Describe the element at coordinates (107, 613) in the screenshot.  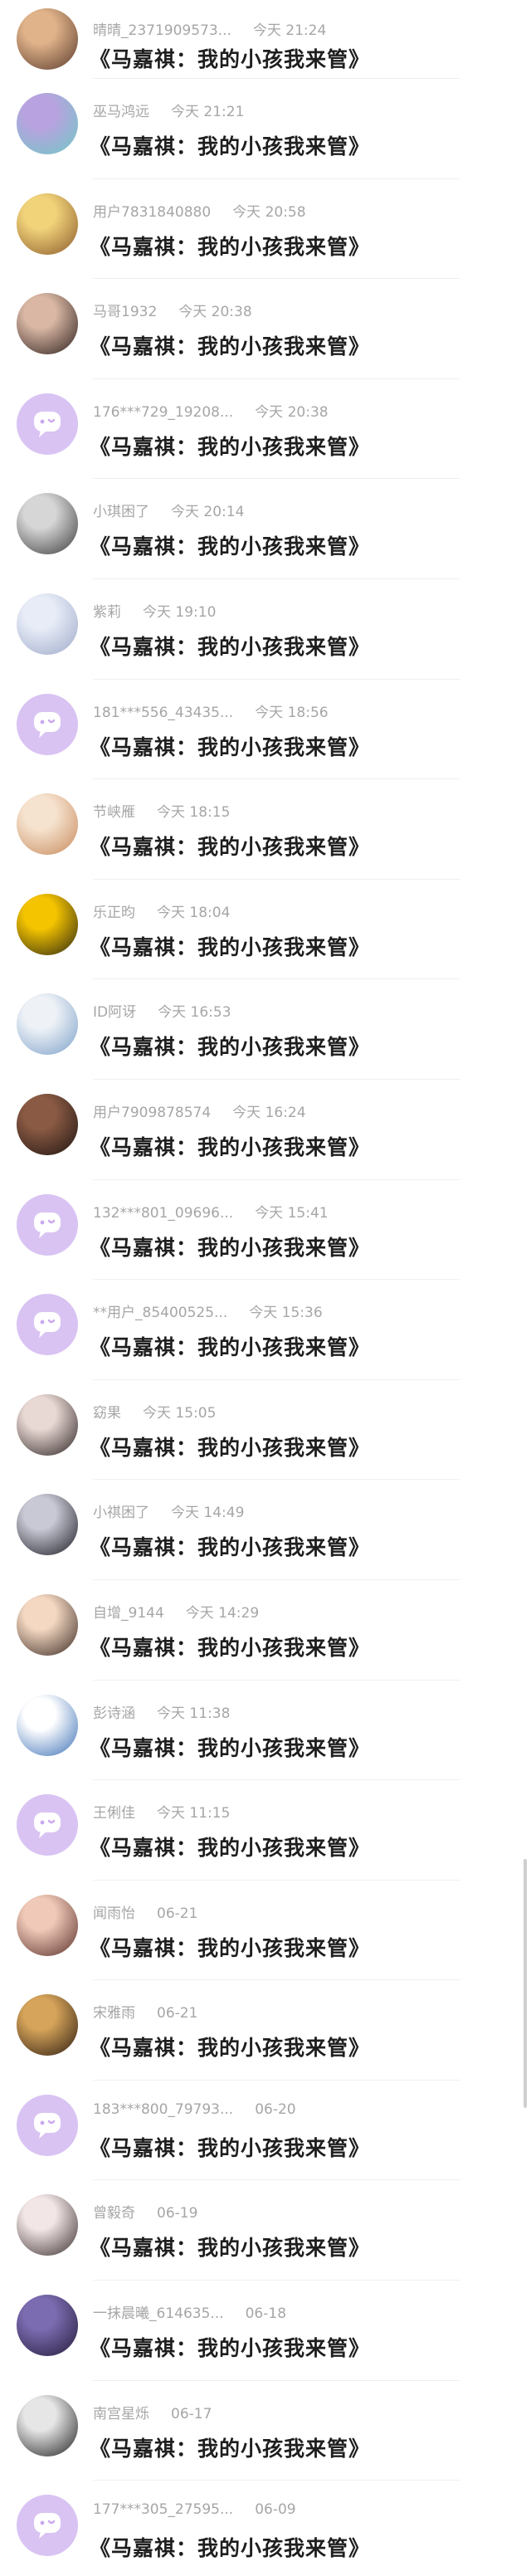
I see `username: 紫莉` at that location.